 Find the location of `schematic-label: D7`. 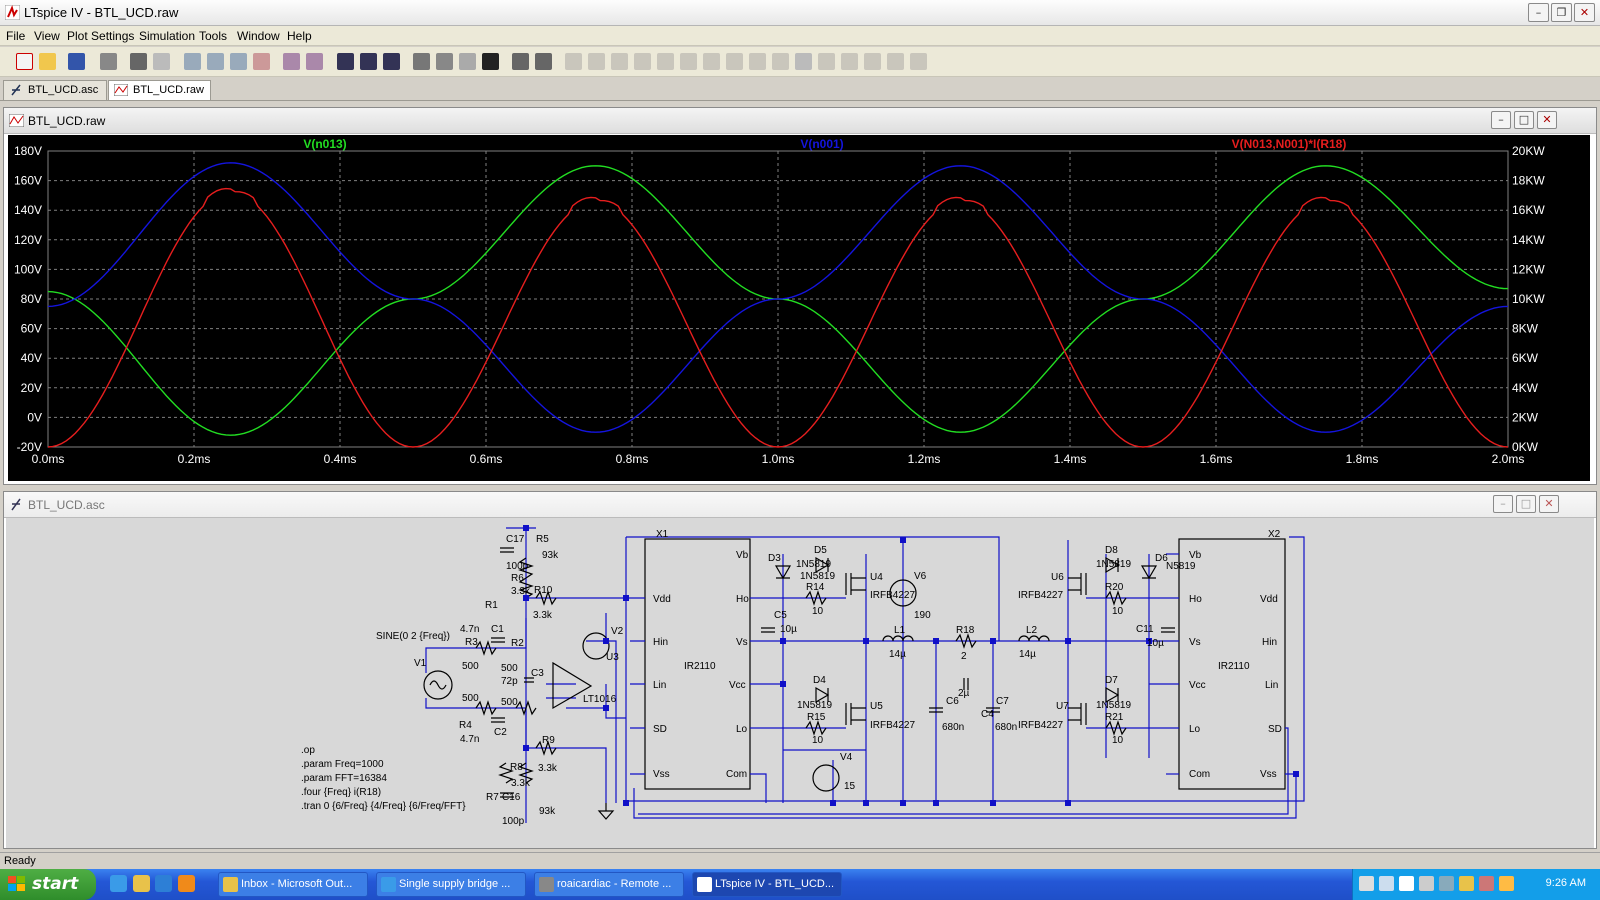

schematic-label: D7 is located at coordinates (1111, 680).